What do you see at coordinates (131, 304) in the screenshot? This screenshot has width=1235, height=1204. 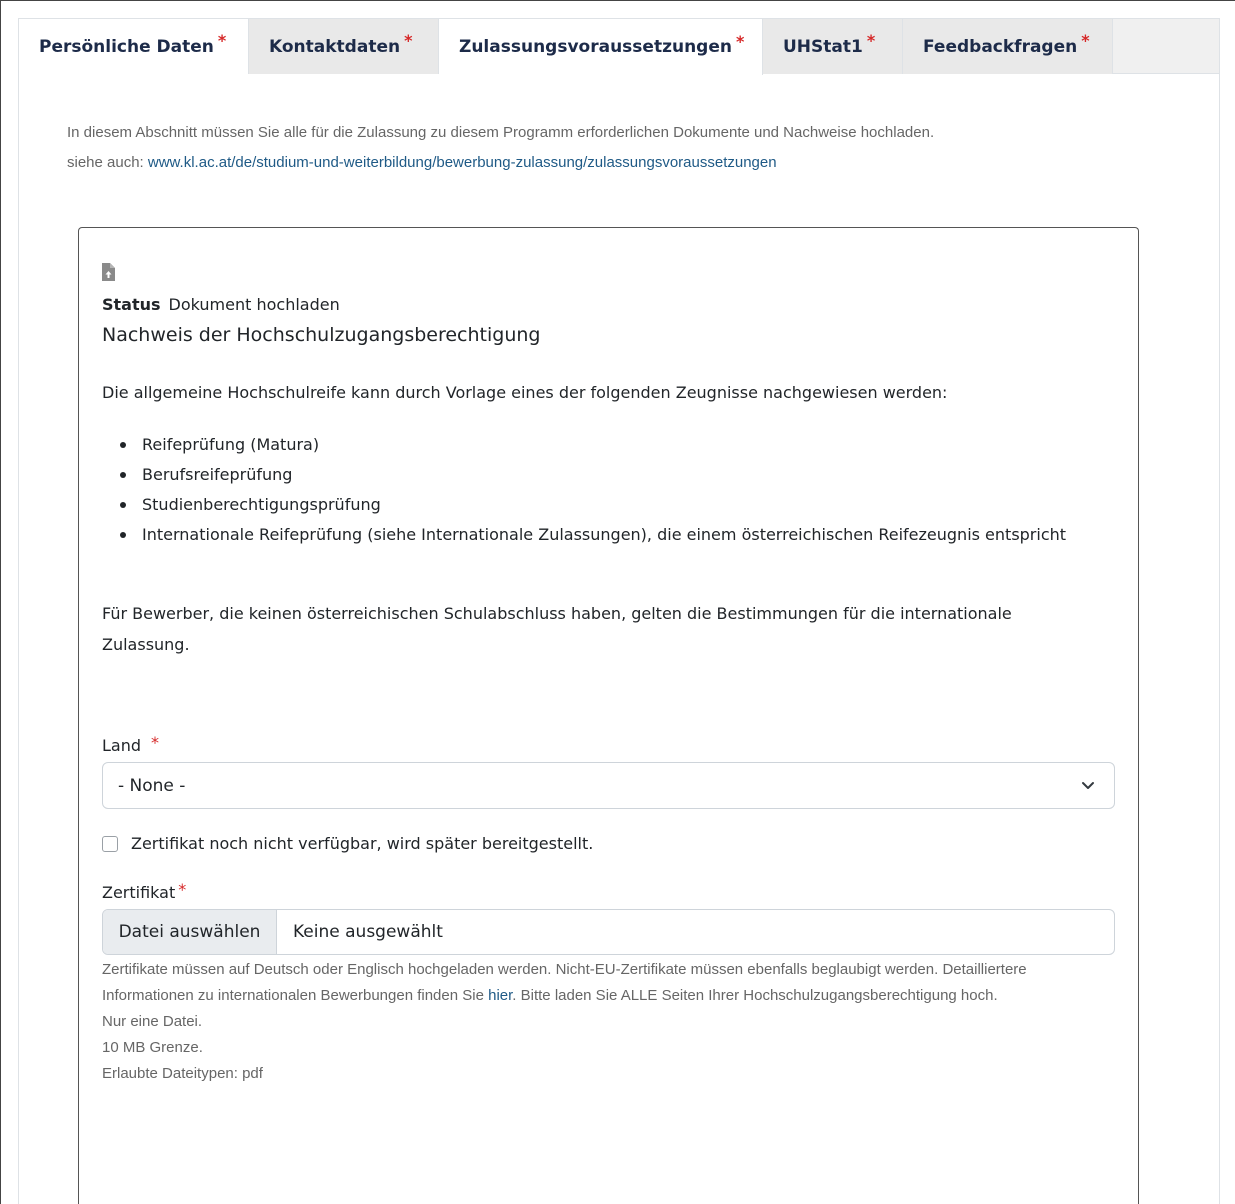 I see `status-label: Status` at bounding box center [131, 304].